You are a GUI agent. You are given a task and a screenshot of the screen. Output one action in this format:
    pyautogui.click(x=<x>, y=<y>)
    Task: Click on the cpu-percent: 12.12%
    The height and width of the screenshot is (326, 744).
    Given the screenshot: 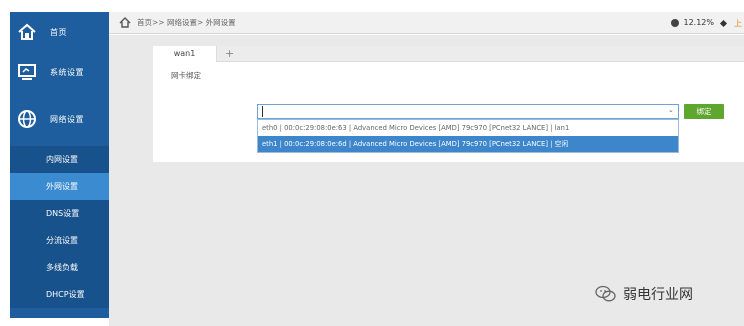 What is the action you would take?
    pyautogui.click(x=698, y=22)
    